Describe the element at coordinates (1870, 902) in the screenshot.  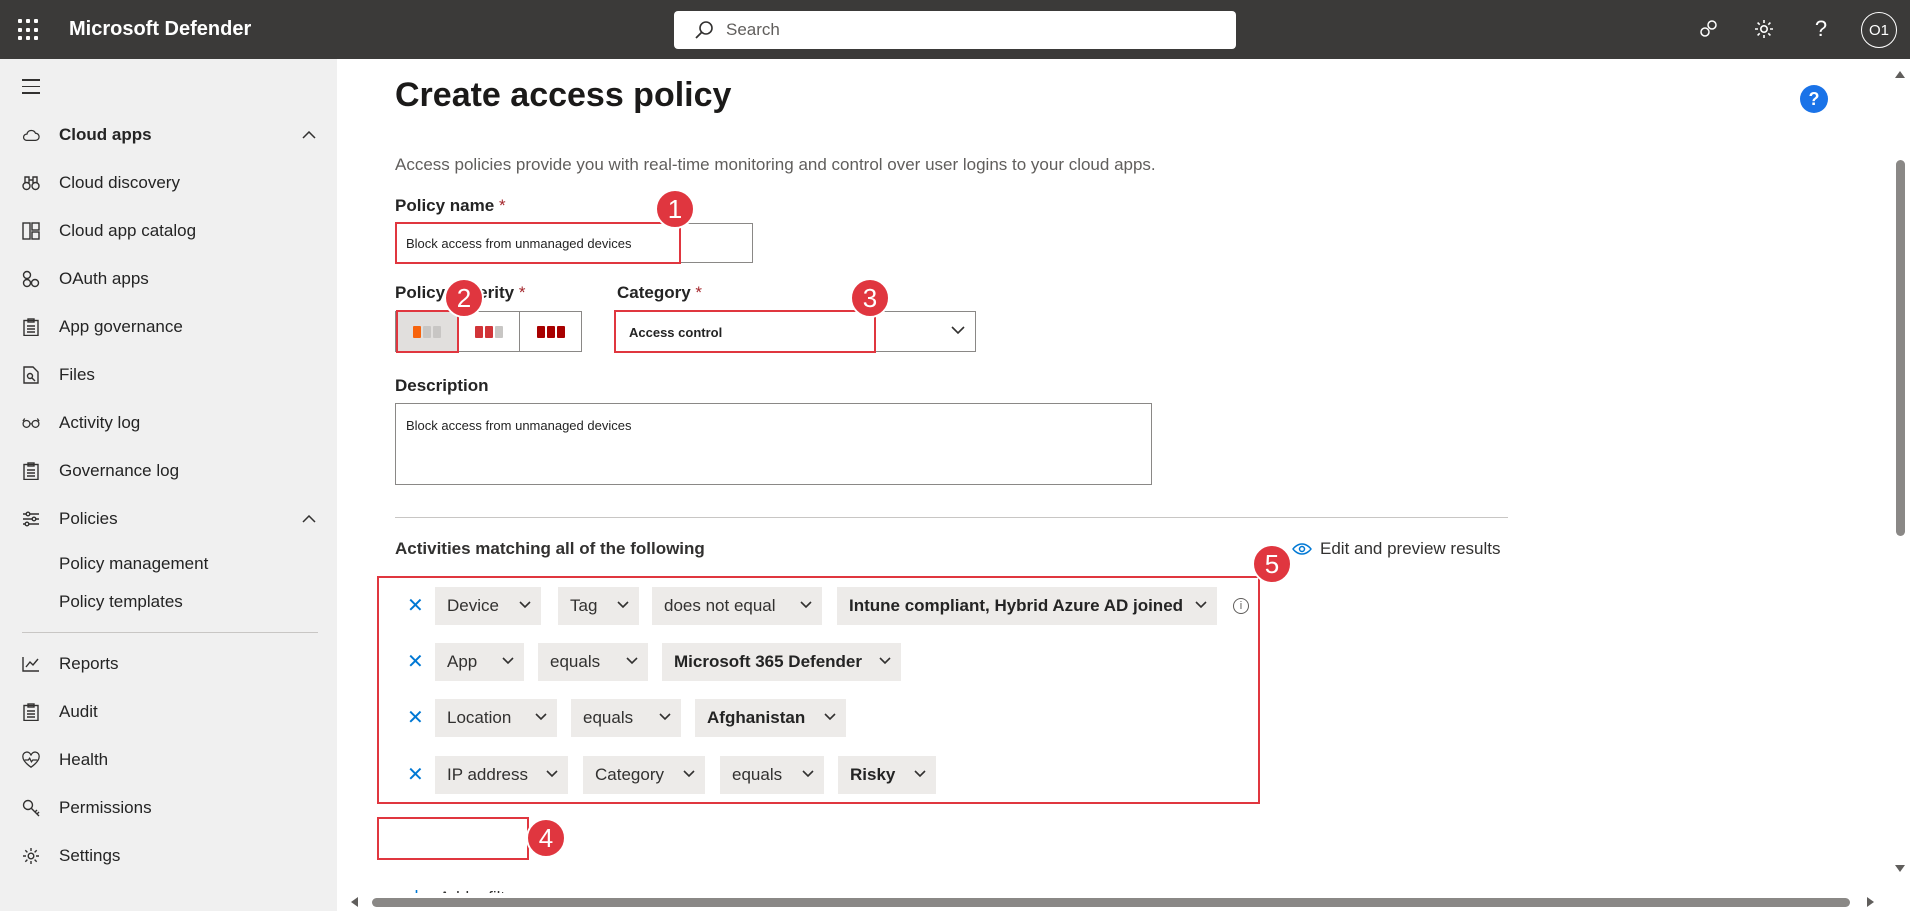
I see `scroll-right-arrow-icon` at that location.